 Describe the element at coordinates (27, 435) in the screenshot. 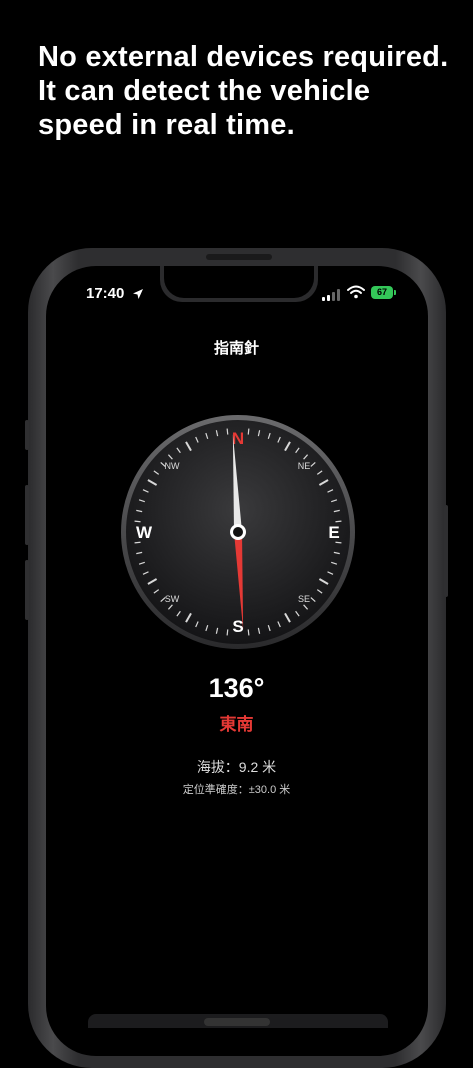

I see `silent-switch` at that location.